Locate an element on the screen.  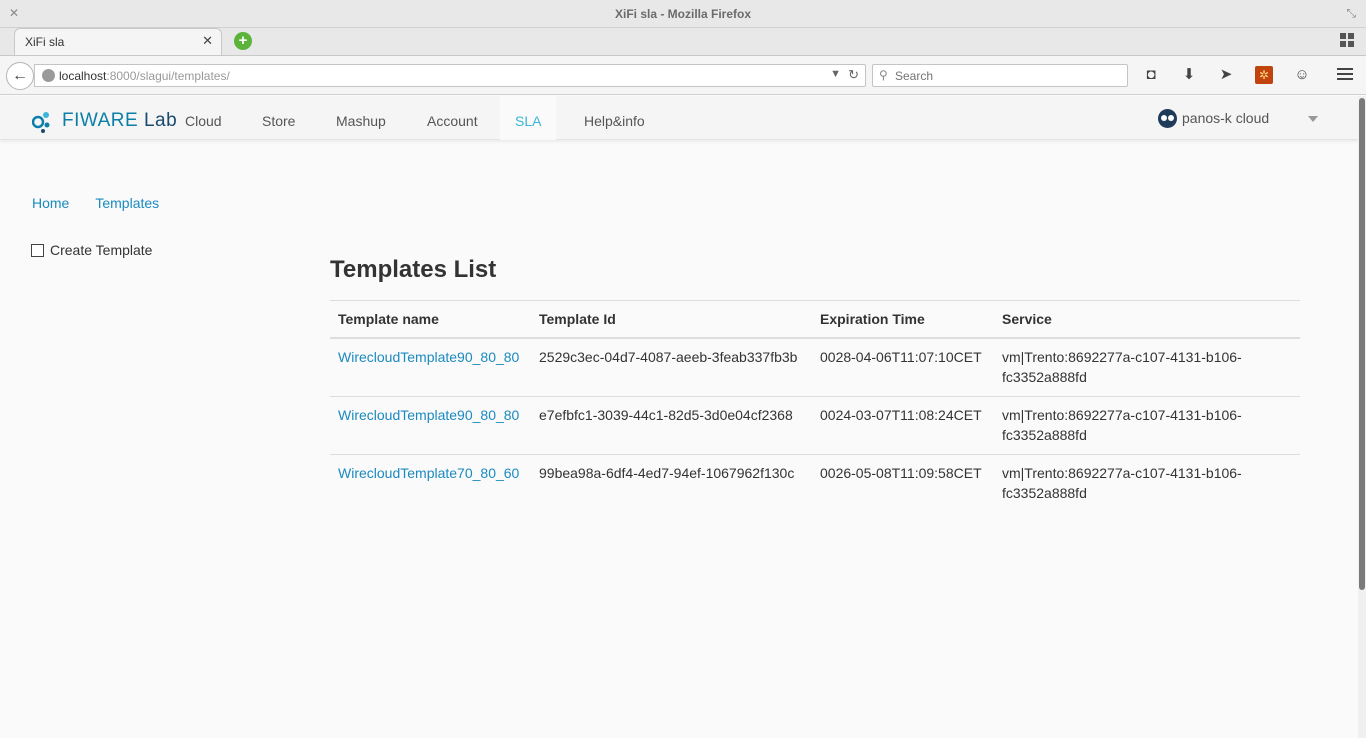
back-button: ← is located at coordinates (20, 76).